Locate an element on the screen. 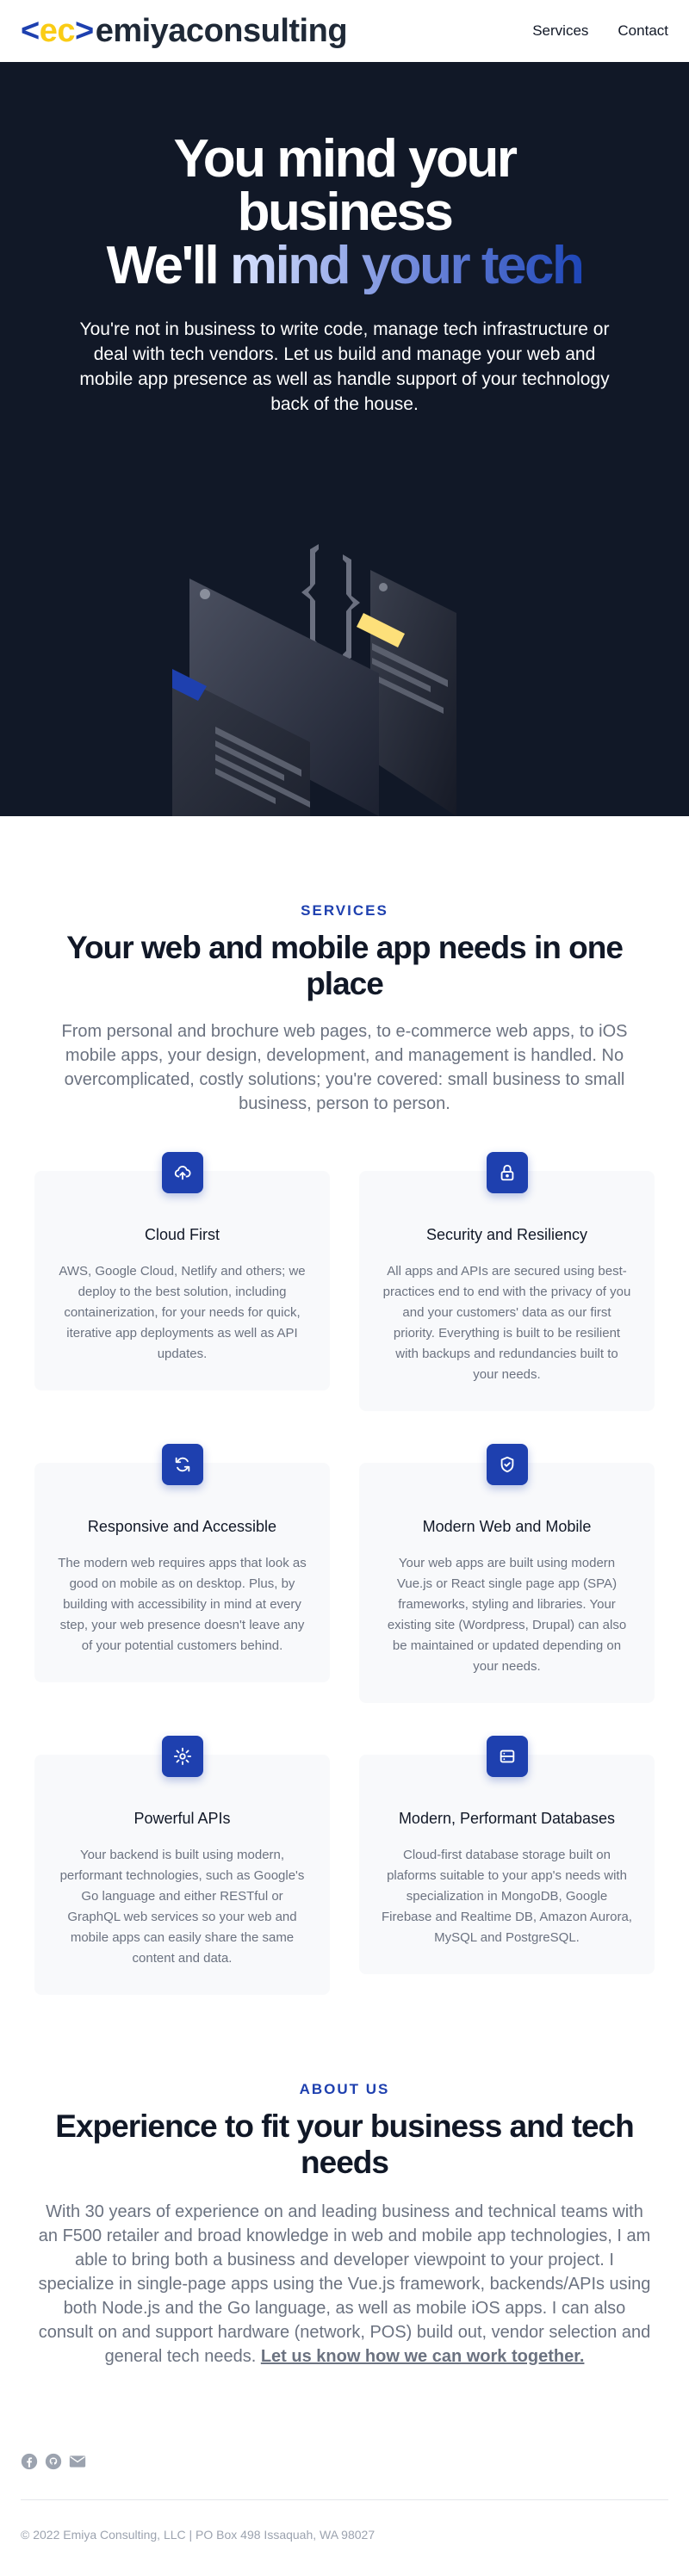 Image resolution: width=689 pixels, height=2576 pixels. mail-icon is located at coordinates (77, 2462).